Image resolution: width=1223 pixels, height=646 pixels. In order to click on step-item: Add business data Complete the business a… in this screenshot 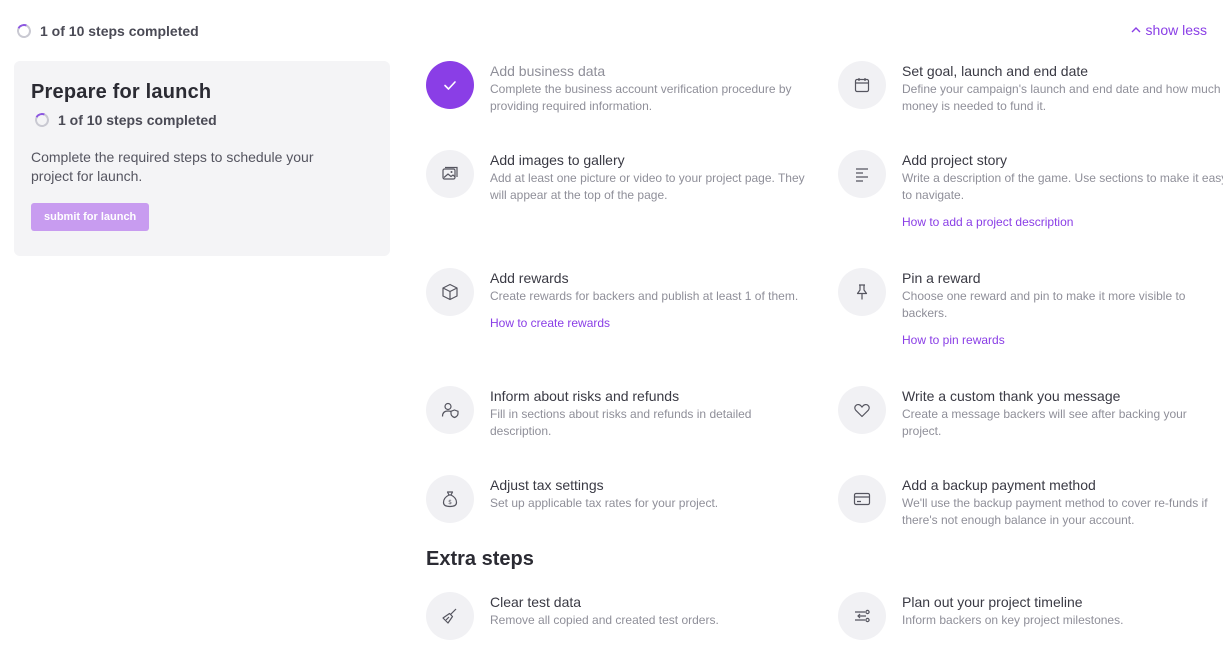, I will do `click(621, 88)`.